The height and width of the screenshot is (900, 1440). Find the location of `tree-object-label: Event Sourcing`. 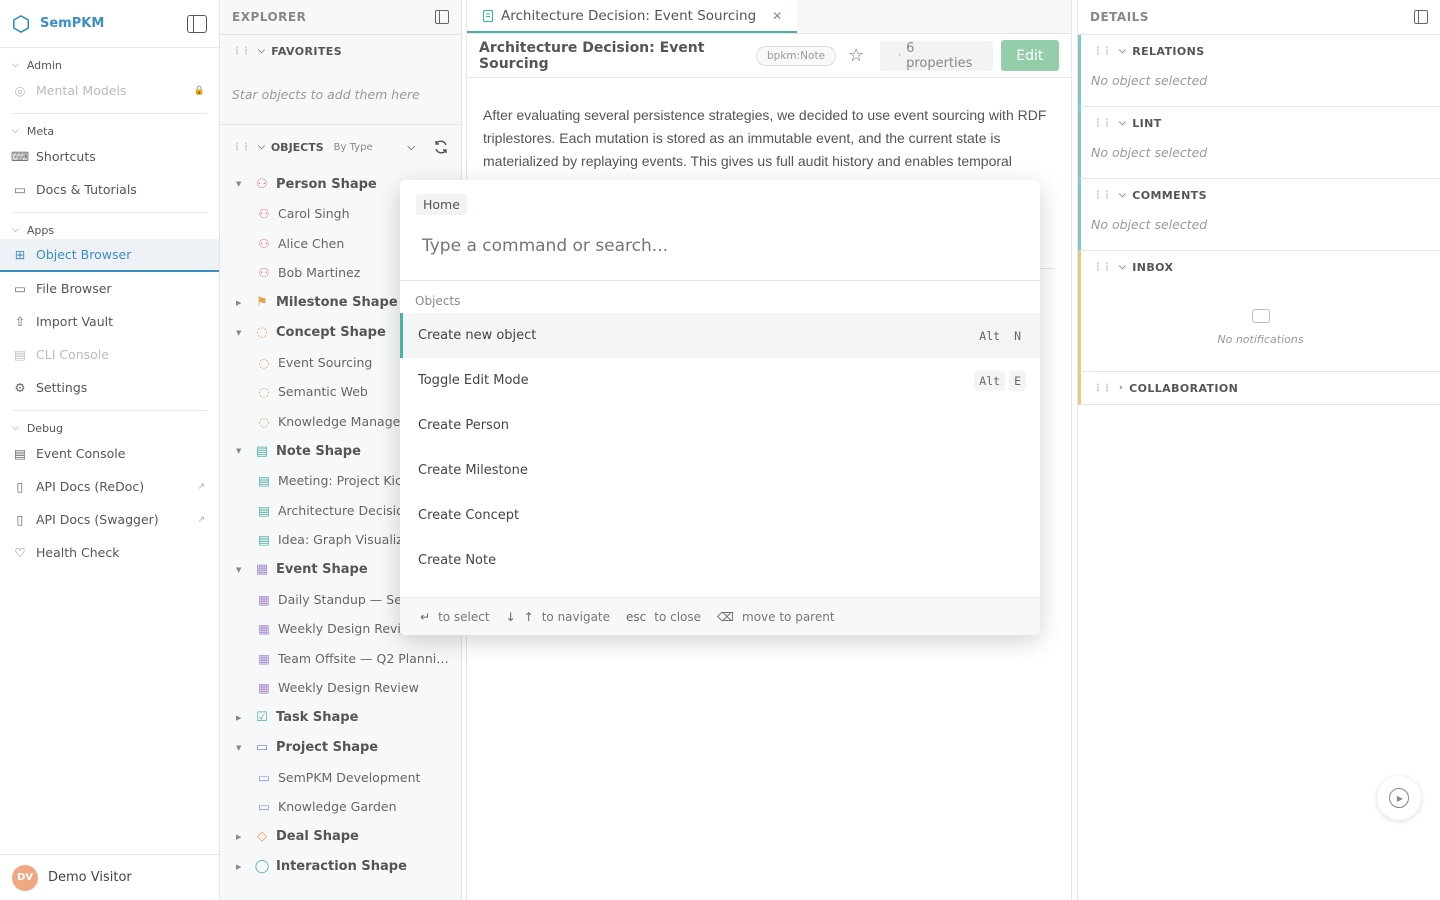

tree-object-label: Event Sourcing is located at coordinates (325, 362).